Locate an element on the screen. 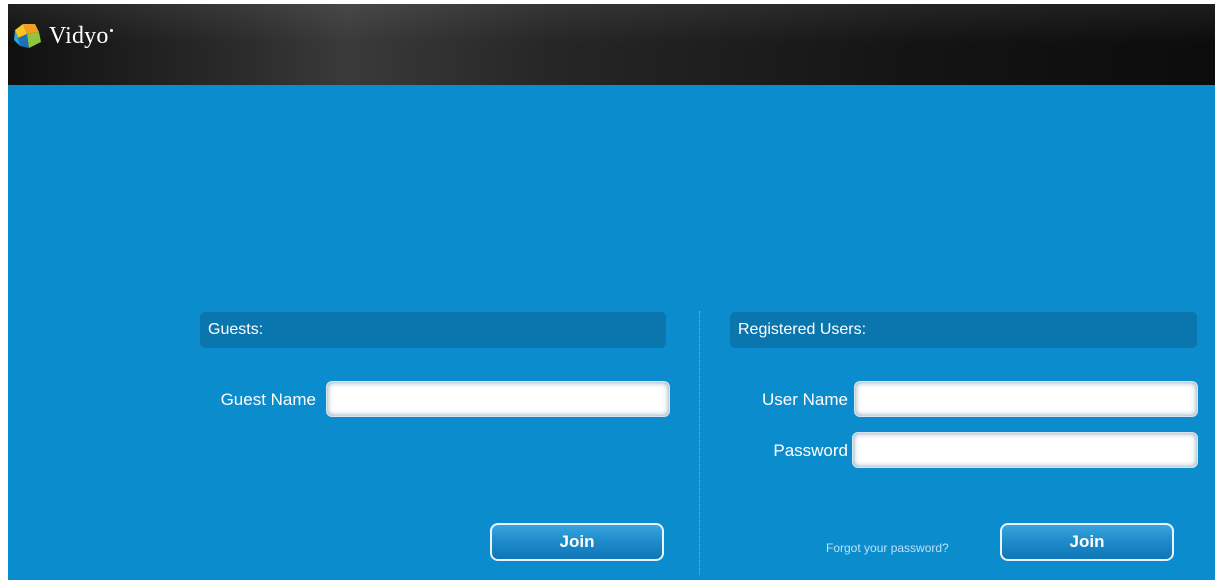 This screenshot has height=580, width=1220. trademark-mark is located at coordinates (111, 30).